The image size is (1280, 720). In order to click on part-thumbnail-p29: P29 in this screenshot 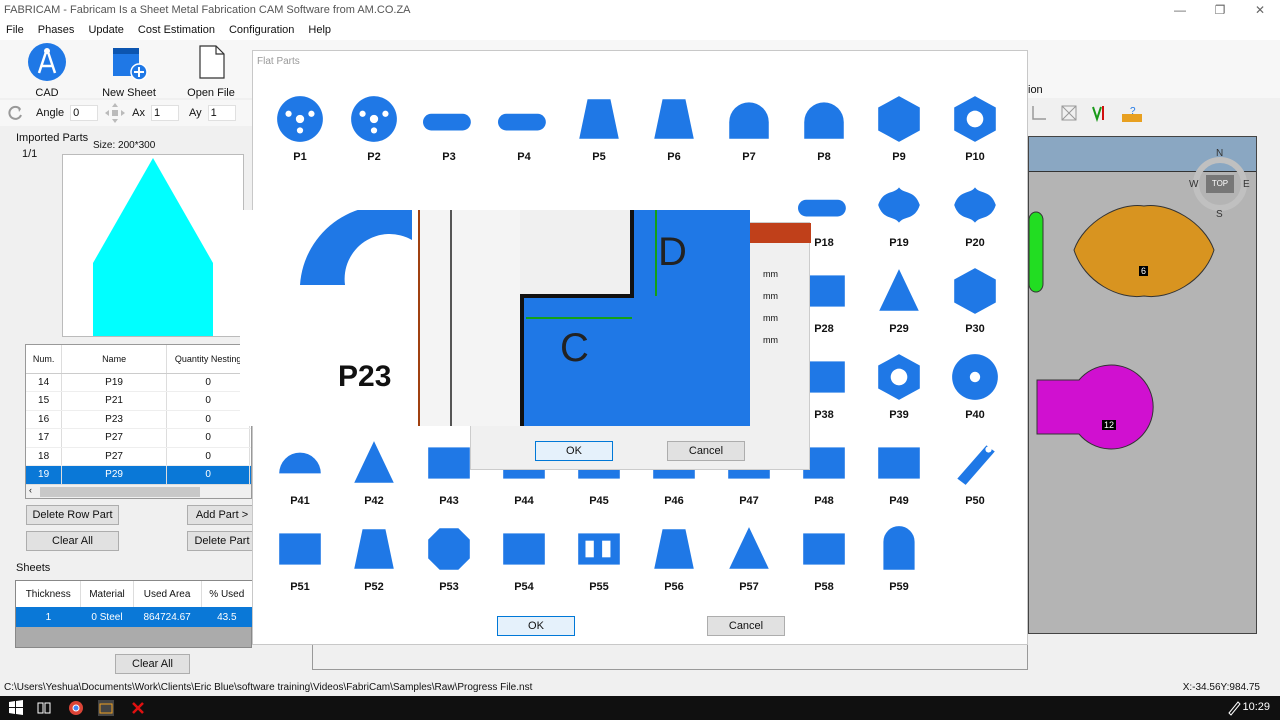, I will do `click(899, 300)`.